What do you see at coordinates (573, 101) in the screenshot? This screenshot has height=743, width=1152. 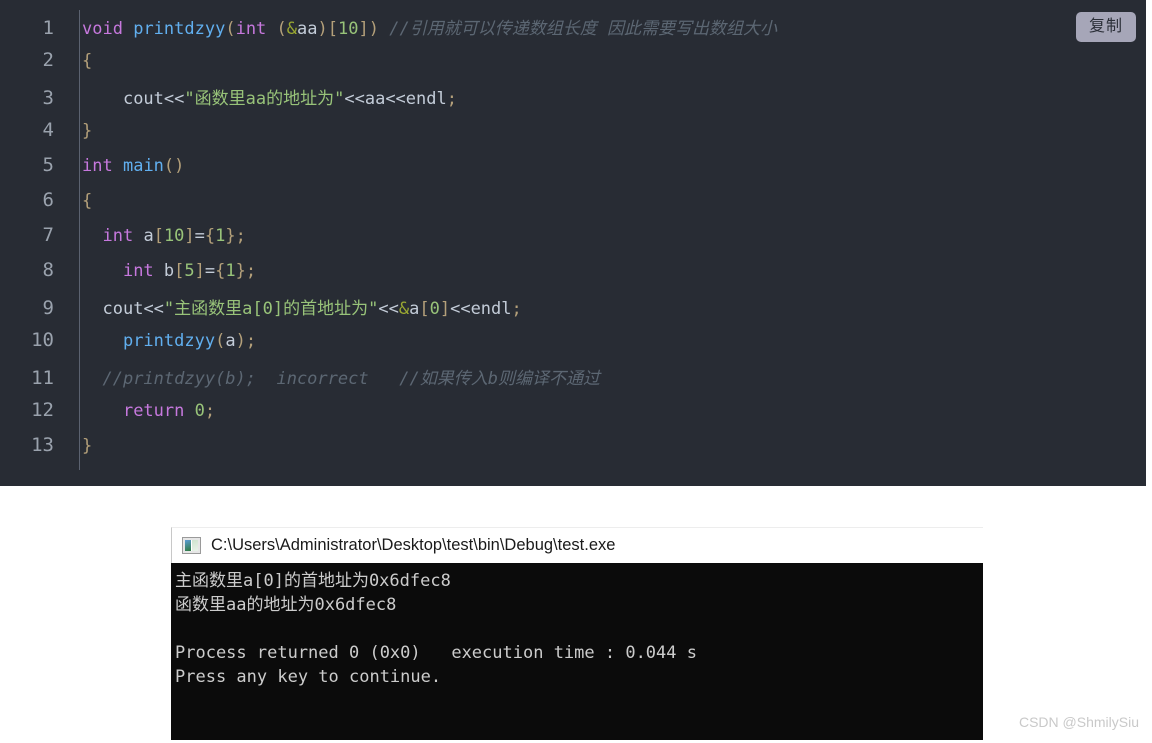 I see `code-line: 3 cout<<"函数里aa的地址为"<<aa<<endl;` at bounding box center [573, 101].